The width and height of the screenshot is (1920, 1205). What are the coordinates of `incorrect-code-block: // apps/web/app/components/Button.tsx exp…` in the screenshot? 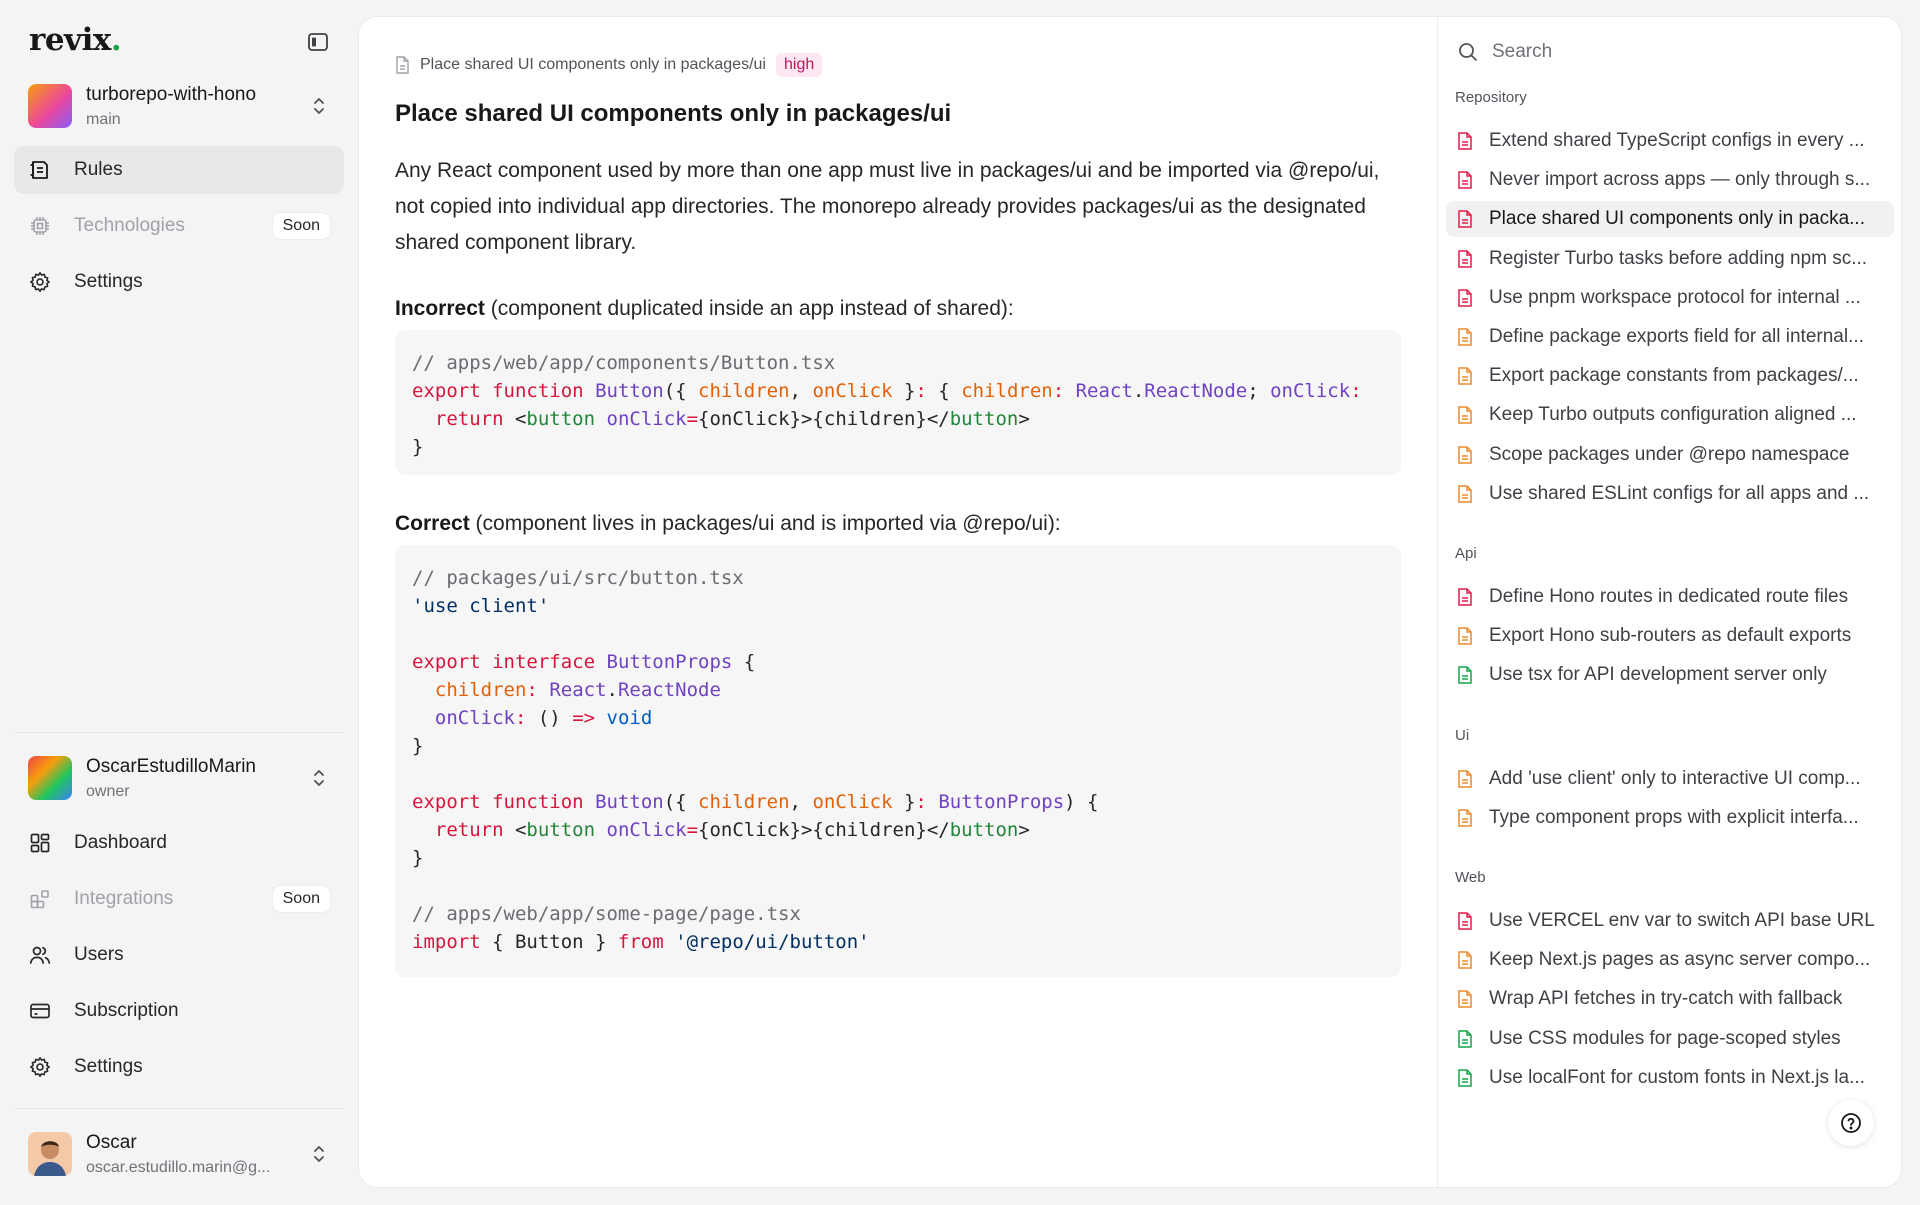 It's located at (898, 402).